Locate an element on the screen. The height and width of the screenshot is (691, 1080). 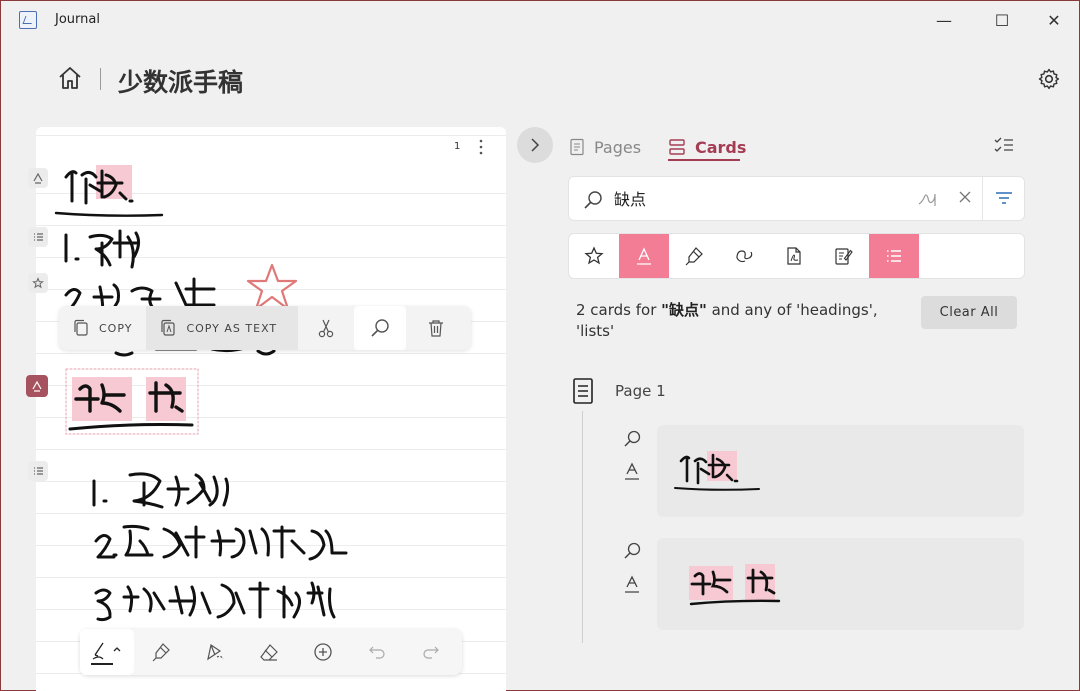
home-icon is located at coordinates (70, 78).